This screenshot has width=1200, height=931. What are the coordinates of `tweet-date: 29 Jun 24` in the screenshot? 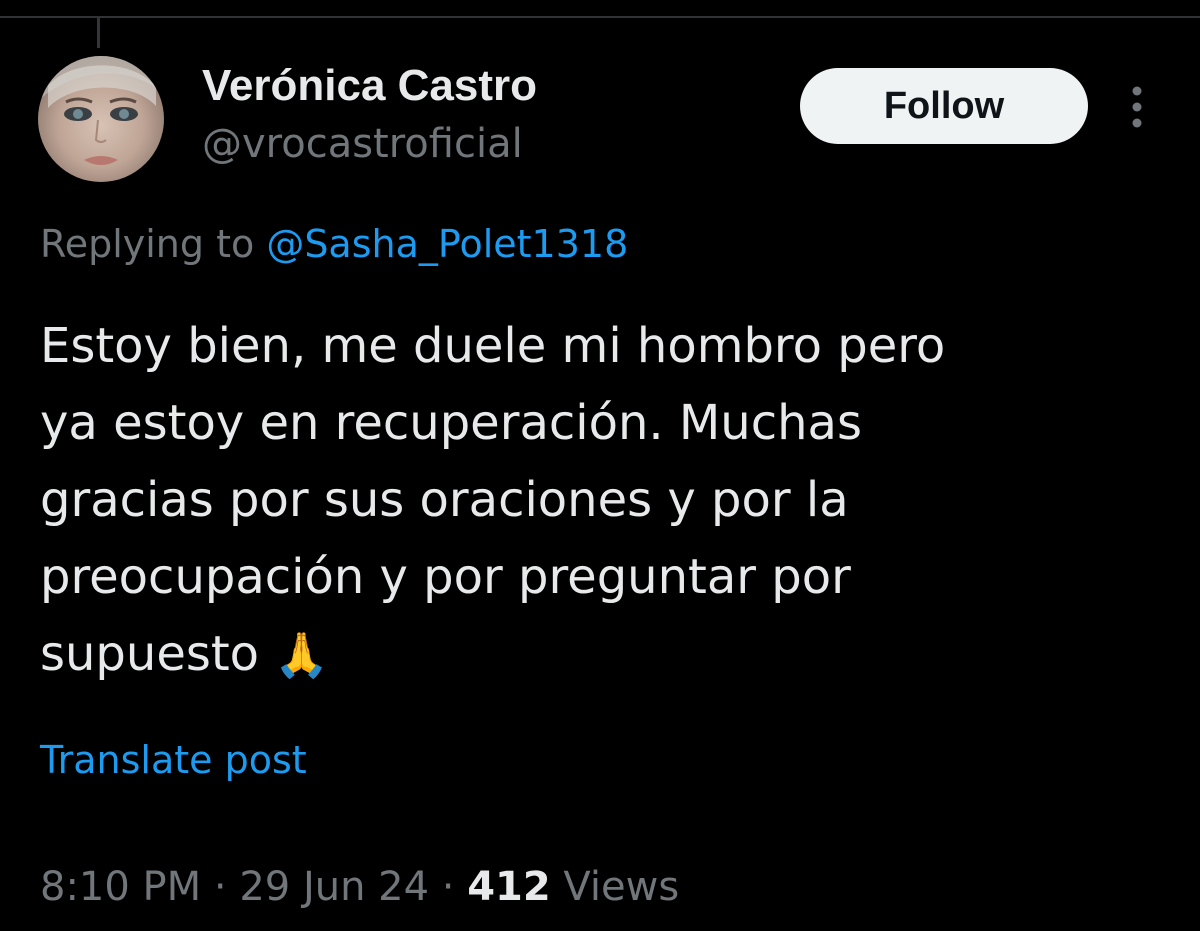 It's located at (334, 887).